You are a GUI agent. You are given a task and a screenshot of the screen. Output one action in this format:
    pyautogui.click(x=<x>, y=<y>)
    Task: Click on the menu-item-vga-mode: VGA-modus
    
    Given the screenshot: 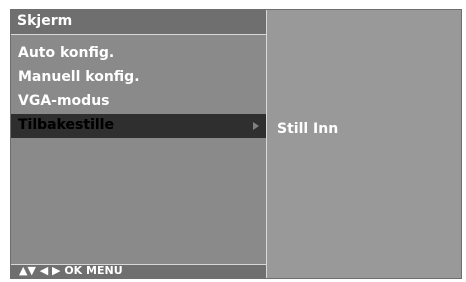 What is the action you would take?
    pyautogui.click(x=138, y=102)
    